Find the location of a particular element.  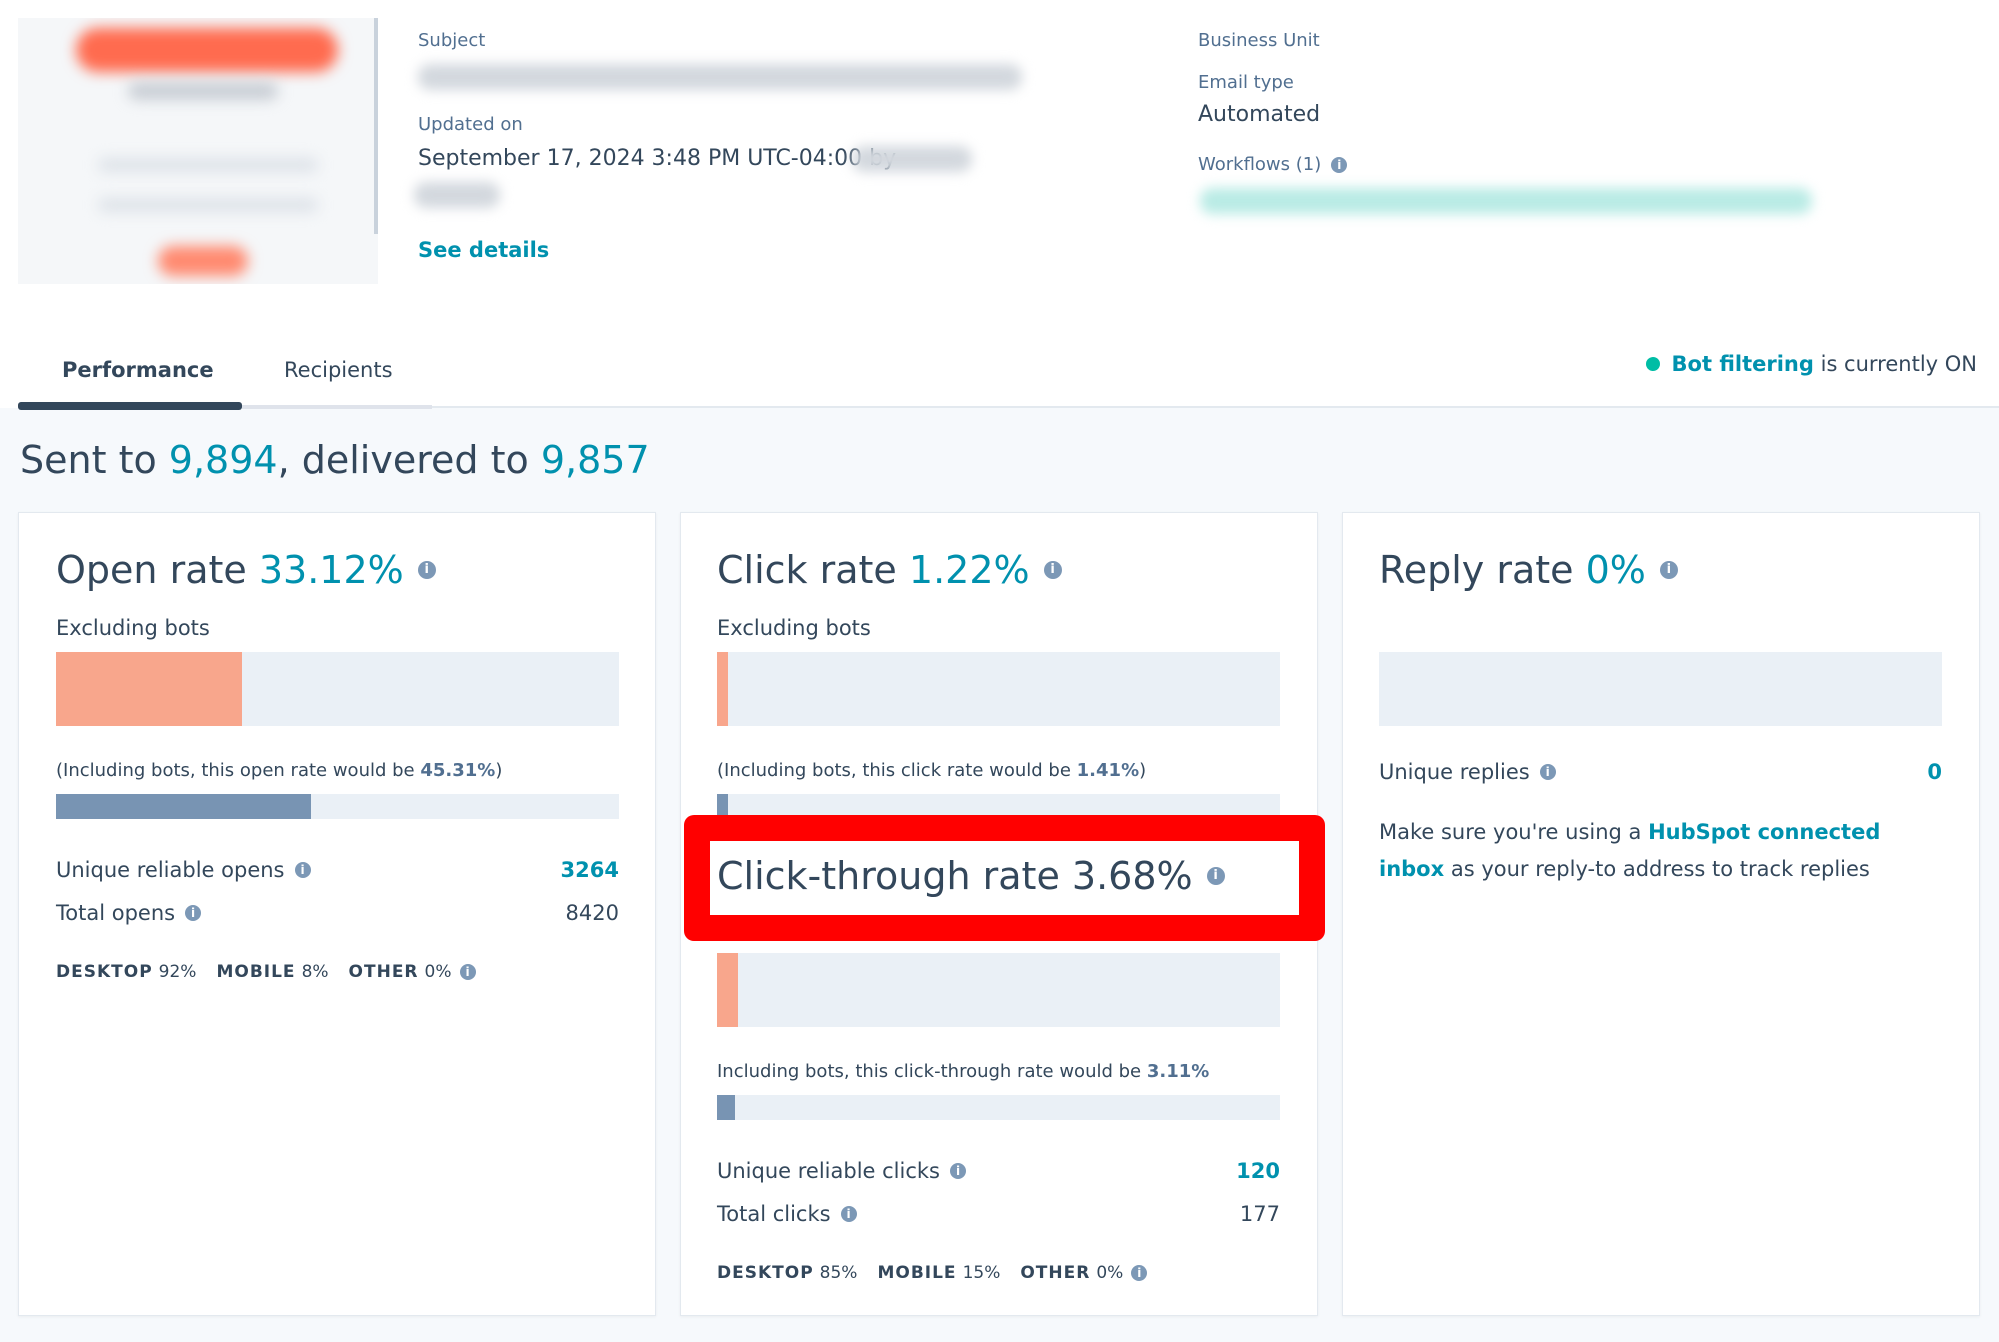

unique-clicks-row: Unique reliable clicks i 120 is located at coordinates (998, 1171).